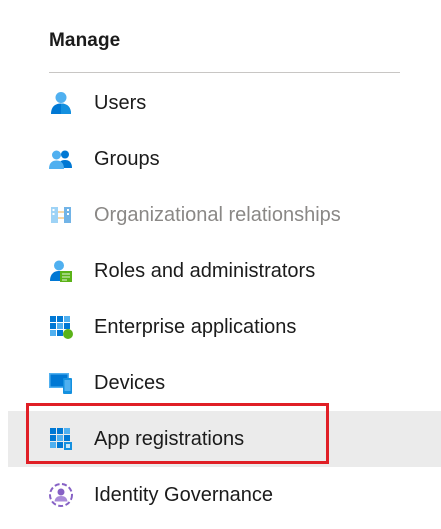  What do you see at coordinates (220, 103) in the screenshot?
I see `nav-item-users: Users` at bounding box center [220, 103].